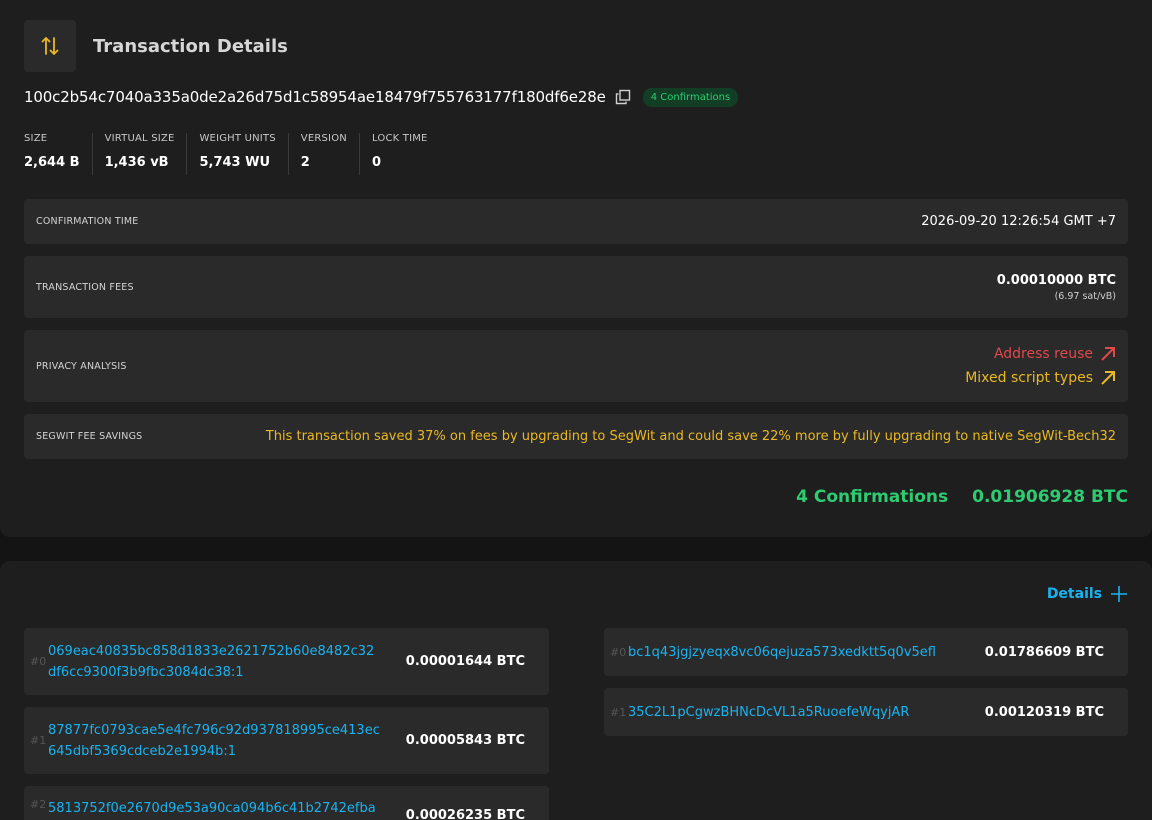 Image resolution: width=1152 pixels, height=820 pixels. What do you see at coordinates (1018, 221) in the screenshot?
I see `confirmation-time-value: 2026-09-20 12:26:54 GMT +7` at bounding box center [1018, 221].